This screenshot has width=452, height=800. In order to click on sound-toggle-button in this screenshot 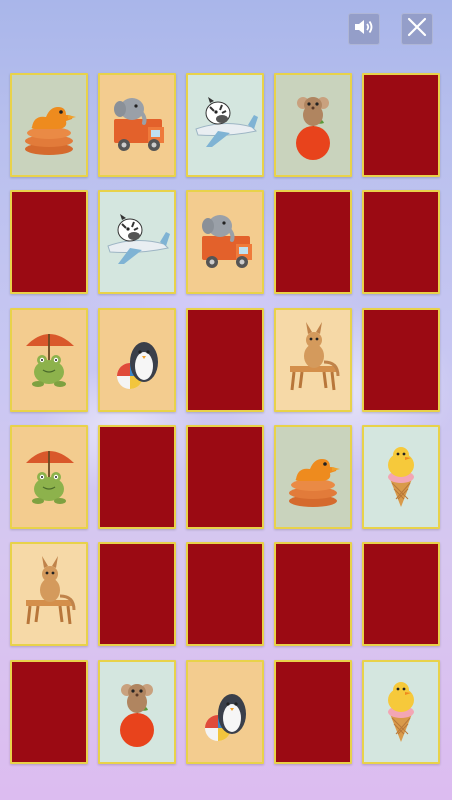, I will do `click(364, 29)`.